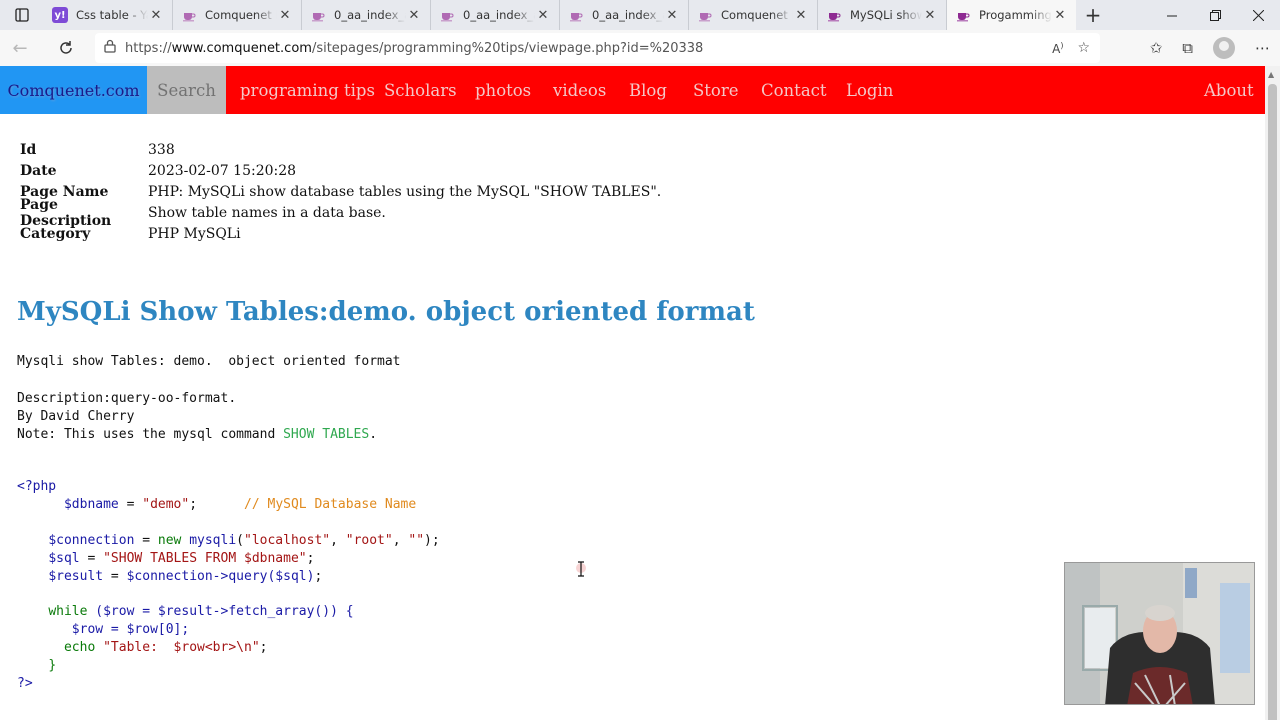 Image resolution: width=1280 pixels, height=720 pixels. I want to click on nav-item-scholars: Scholars, so click(420, 90).